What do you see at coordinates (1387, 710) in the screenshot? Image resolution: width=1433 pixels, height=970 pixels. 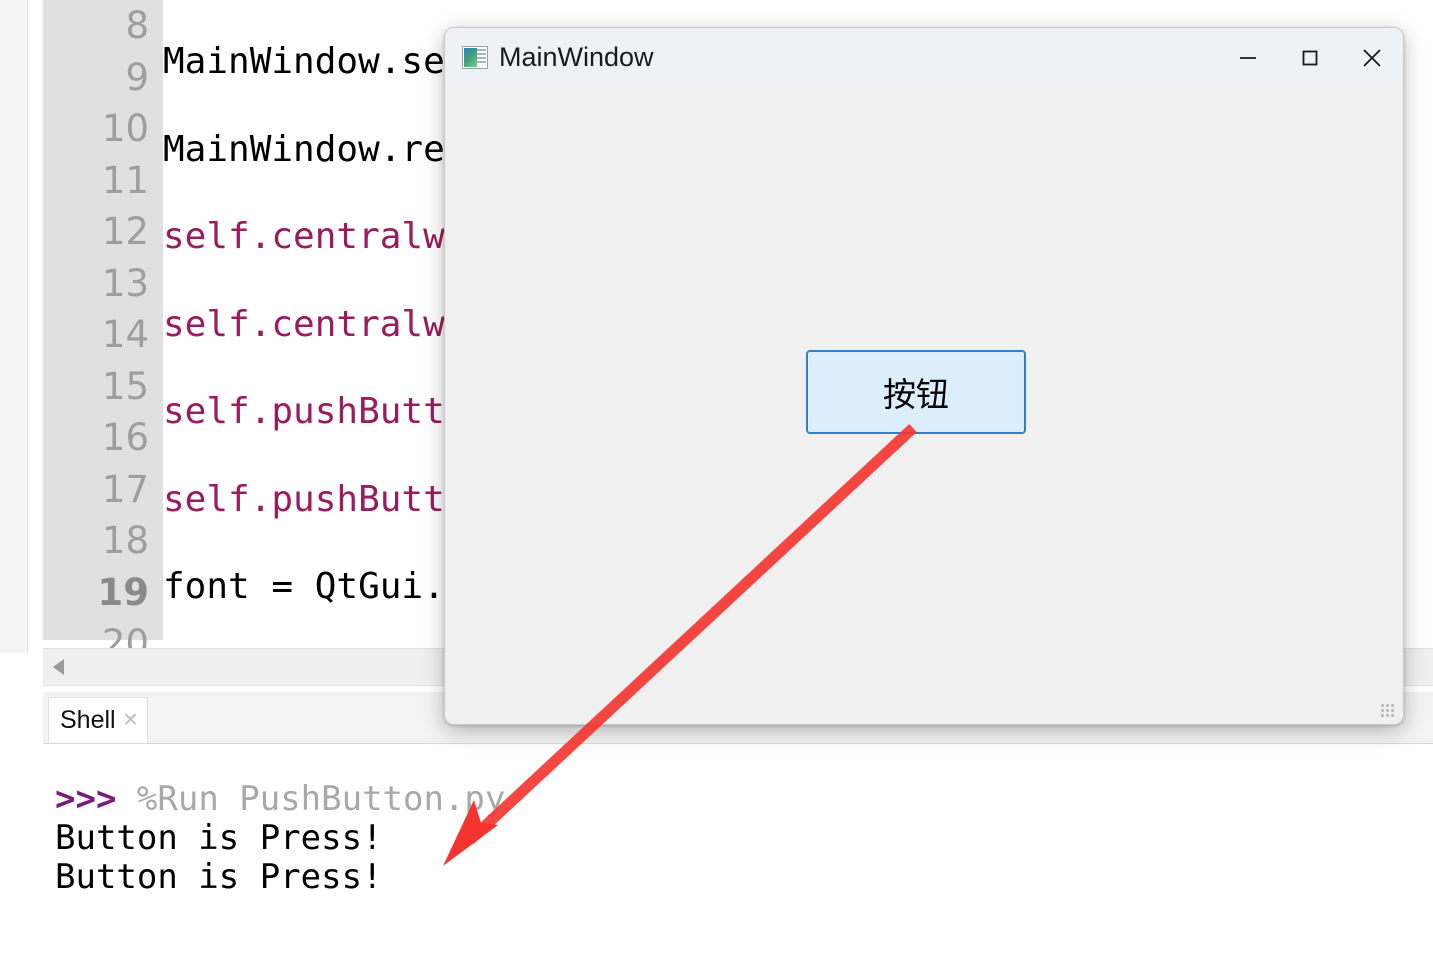 I see `resize-grip-icon` at bounding box center [1387, 710].